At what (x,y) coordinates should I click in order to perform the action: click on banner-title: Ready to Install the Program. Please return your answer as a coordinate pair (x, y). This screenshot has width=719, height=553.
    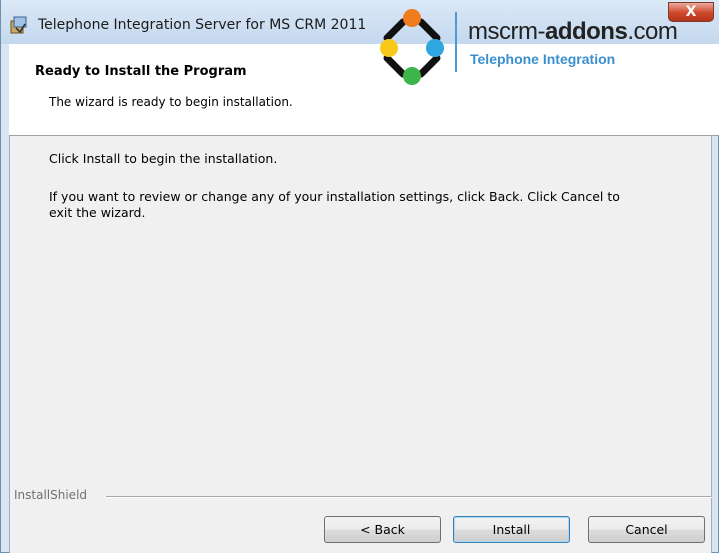
    Looking at the image, I should click on (141, 71).